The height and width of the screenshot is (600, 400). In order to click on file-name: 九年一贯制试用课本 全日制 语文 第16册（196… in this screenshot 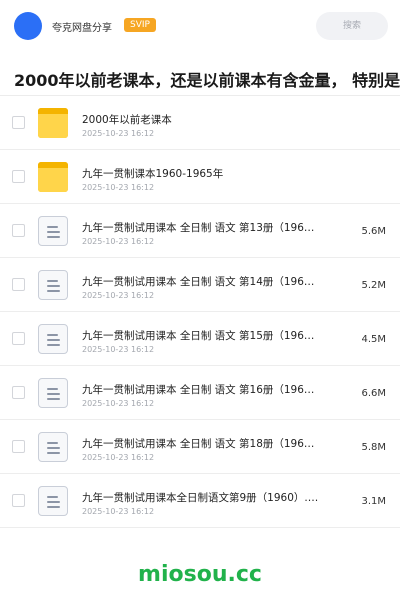, I will do `click(198, 390)`.